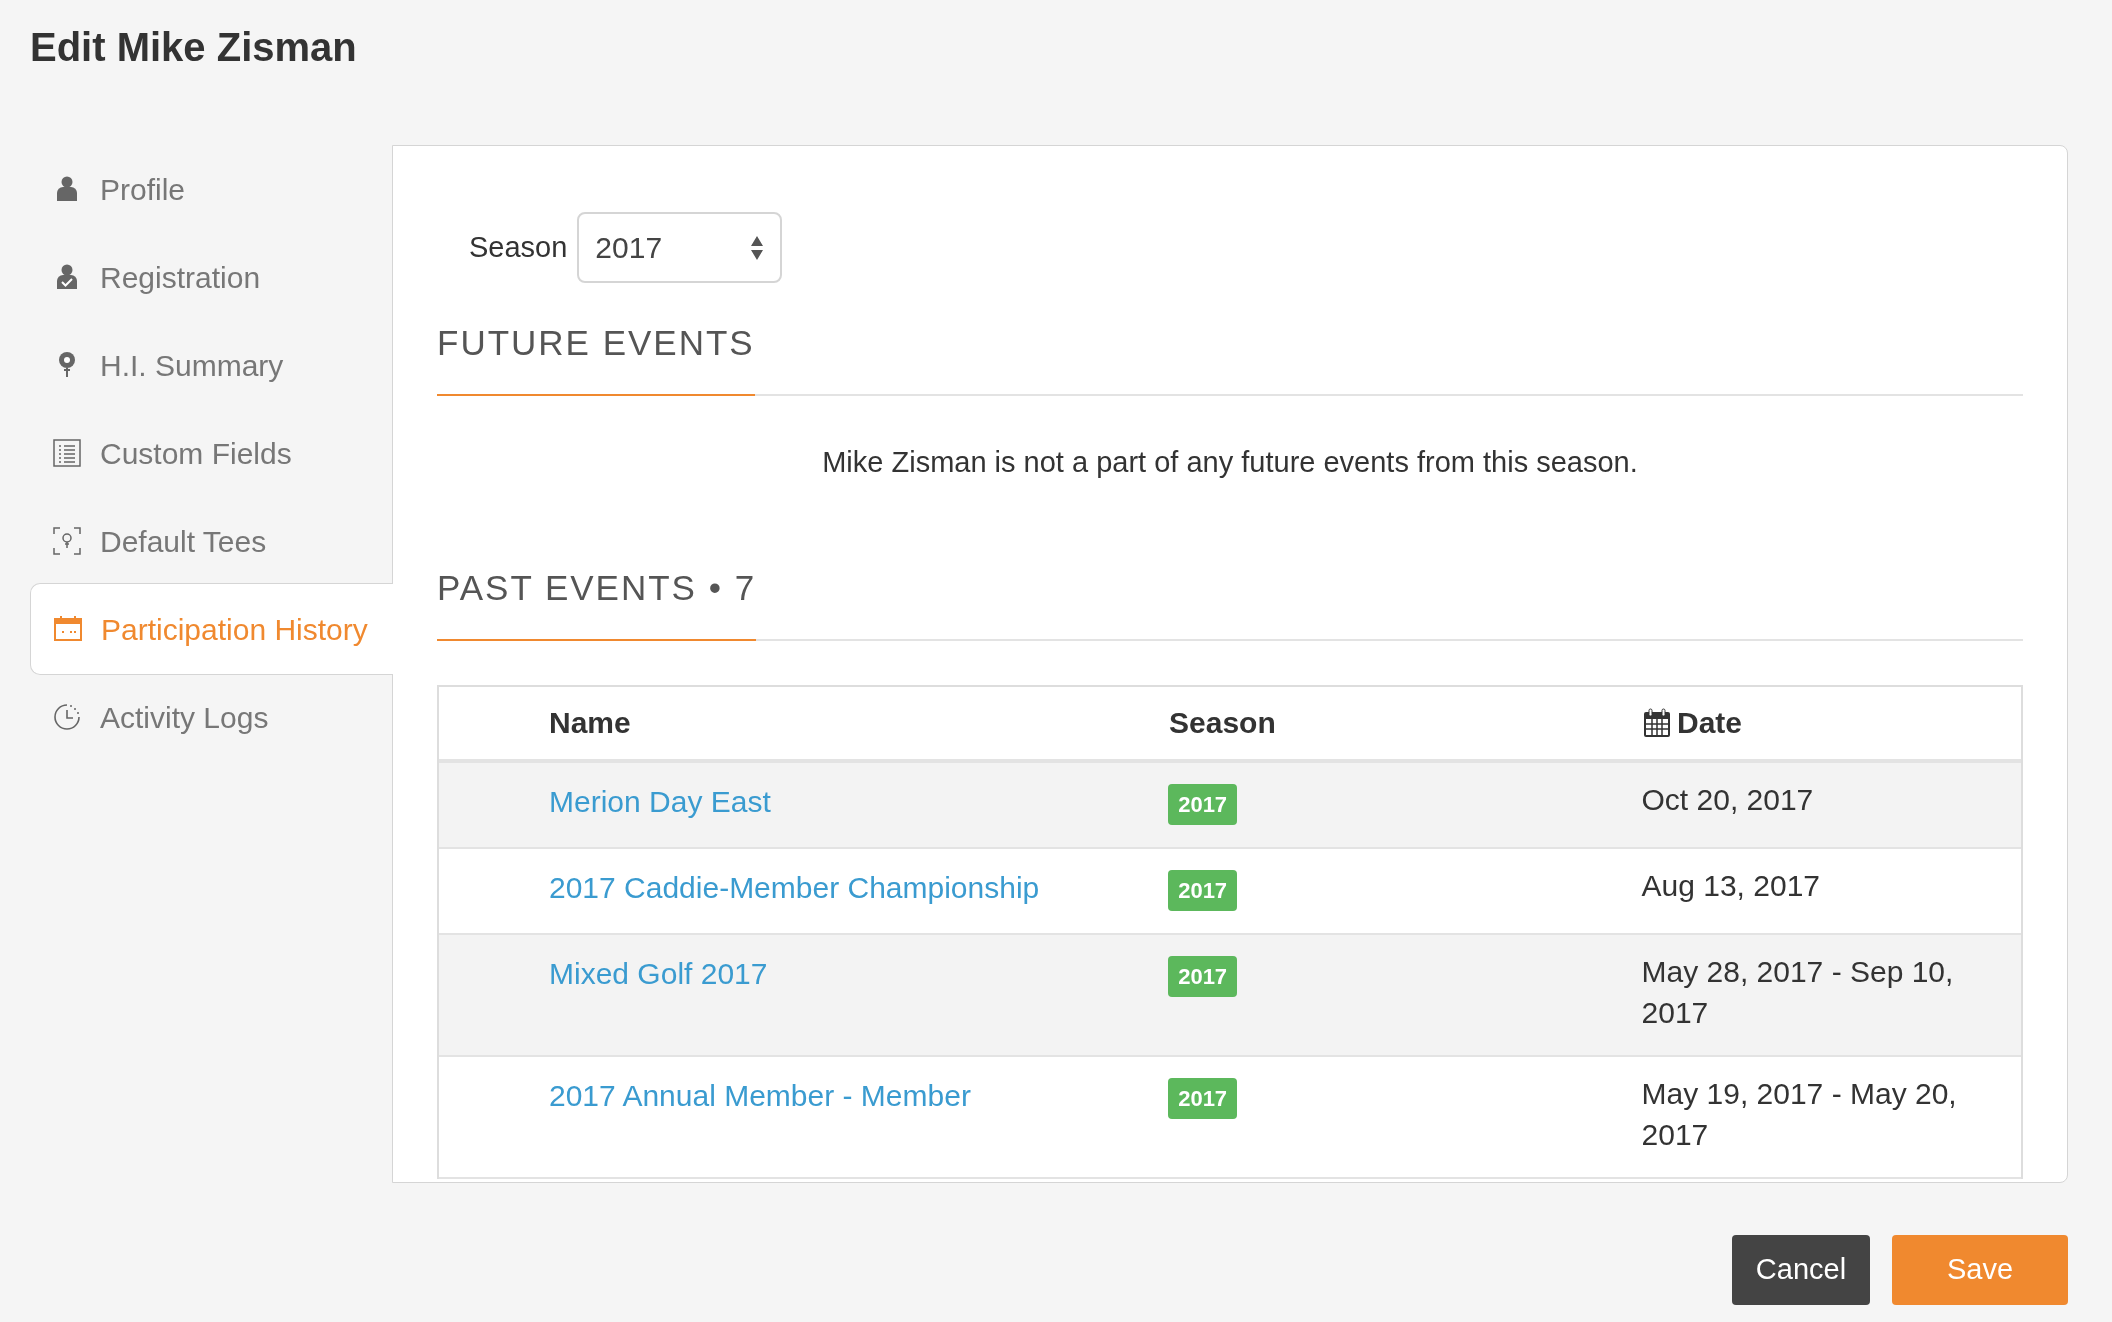 The image size is (2112, 1322). I want to click on sidebar-item: Registration, so click(211, 277).